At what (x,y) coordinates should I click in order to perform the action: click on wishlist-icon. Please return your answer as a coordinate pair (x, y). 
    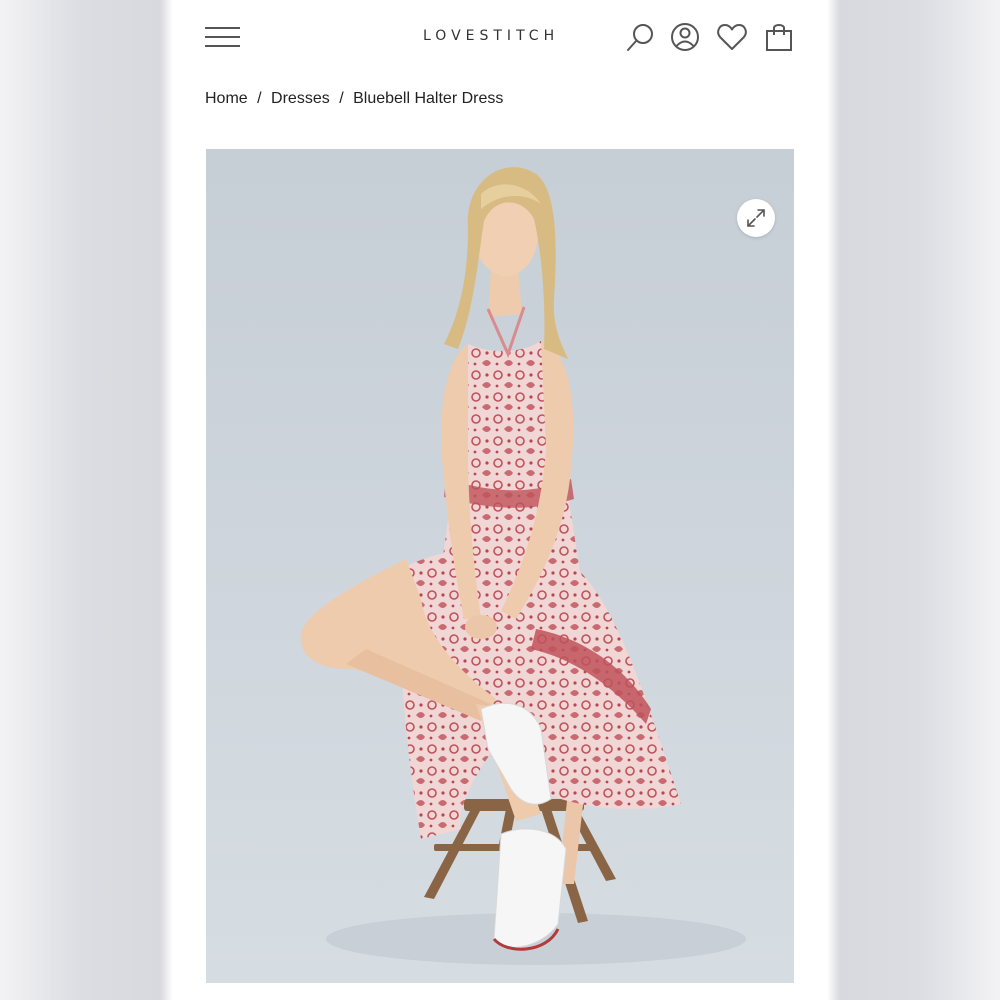
    Looking at the image, I should click on (732, 37).